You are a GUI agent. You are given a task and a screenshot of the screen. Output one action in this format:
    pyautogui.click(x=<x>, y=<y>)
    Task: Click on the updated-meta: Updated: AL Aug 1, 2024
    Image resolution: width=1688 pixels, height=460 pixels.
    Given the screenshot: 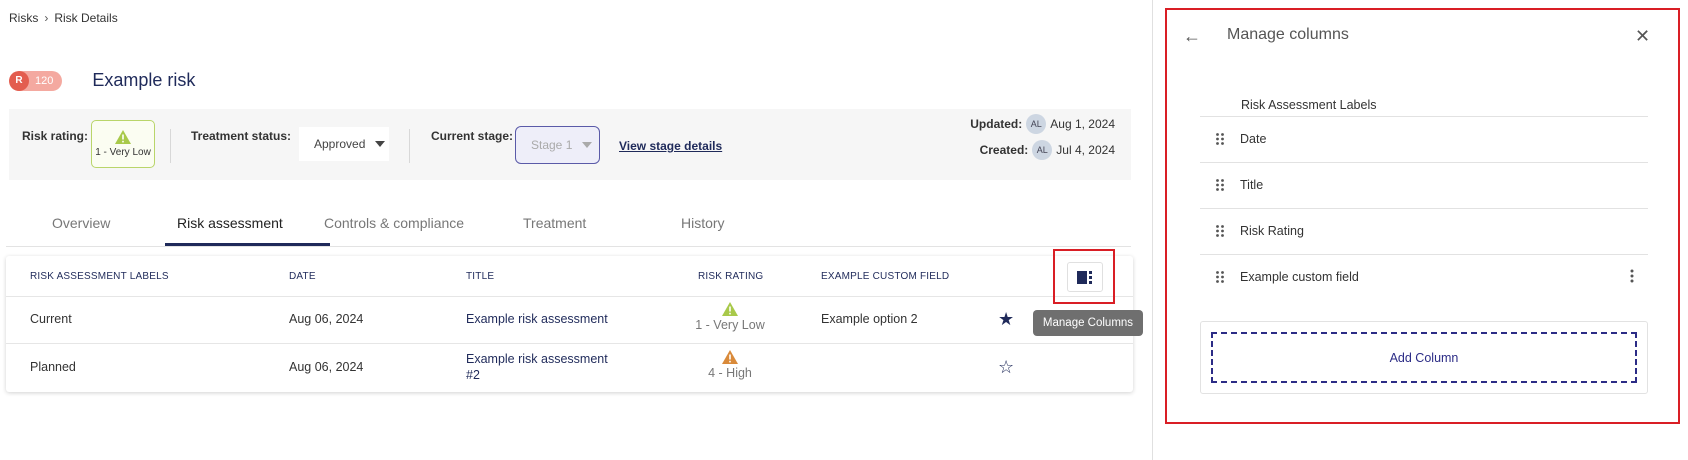 What is the action you would take?
    pyautogui.click(x=1042, y=124)
    